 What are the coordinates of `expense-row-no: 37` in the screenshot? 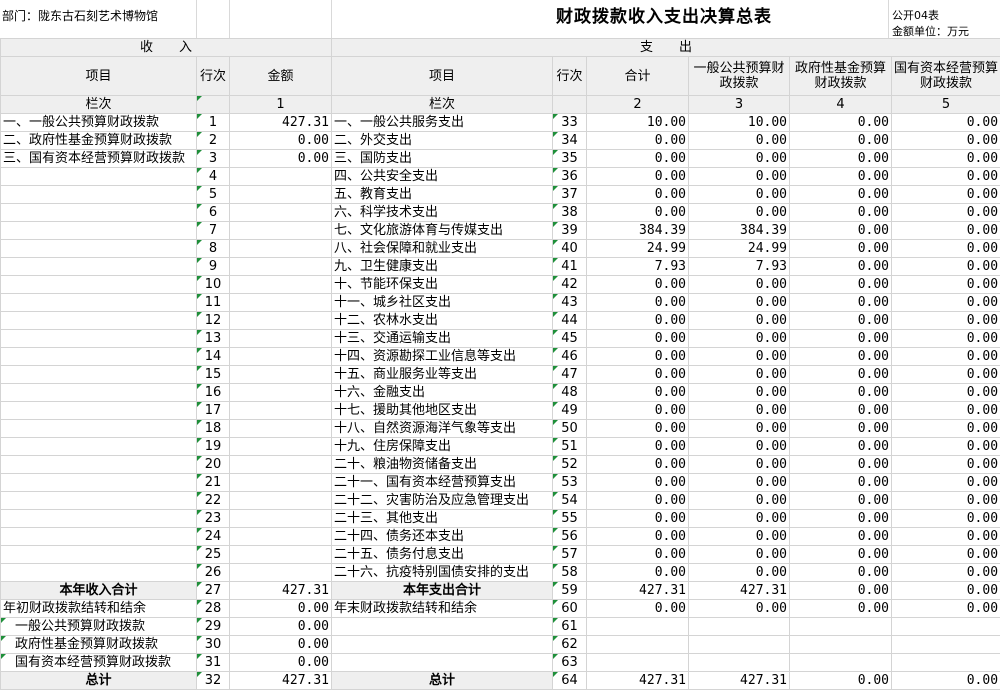 It's located at (570, 194).